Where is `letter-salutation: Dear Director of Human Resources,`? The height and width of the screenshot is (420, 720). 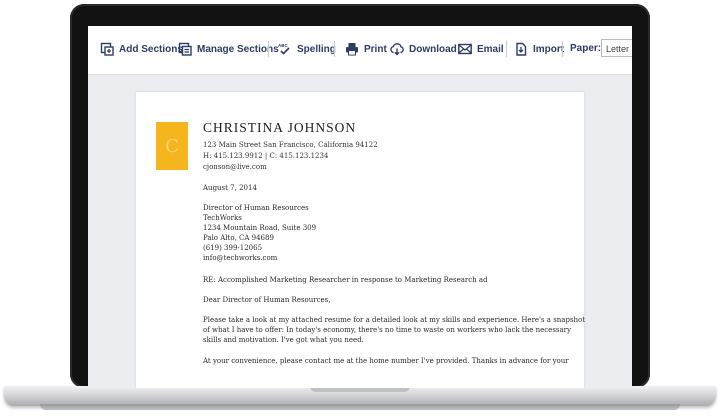
letter-salutation: Dear Director of Human Resources, is located at coordinates (267, 300).